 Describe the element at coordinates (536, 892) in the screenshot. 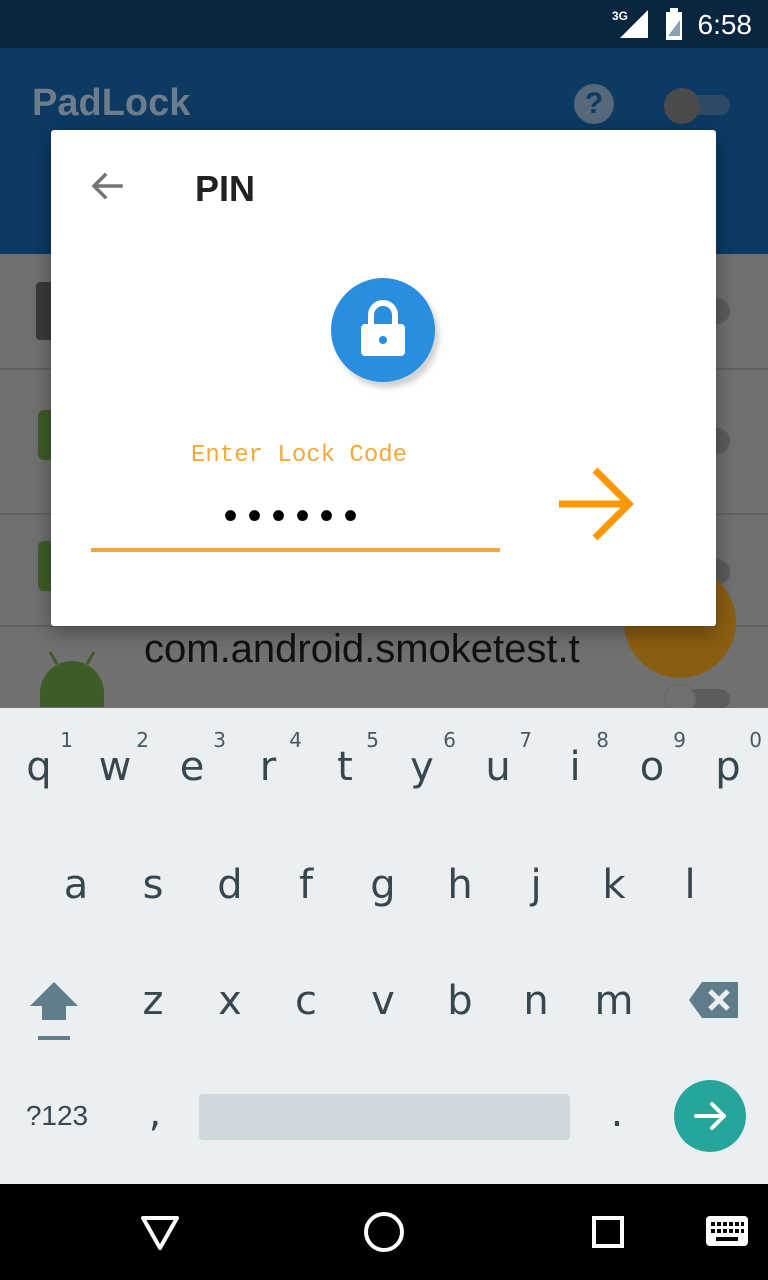

I see `key-j: j` at that location.